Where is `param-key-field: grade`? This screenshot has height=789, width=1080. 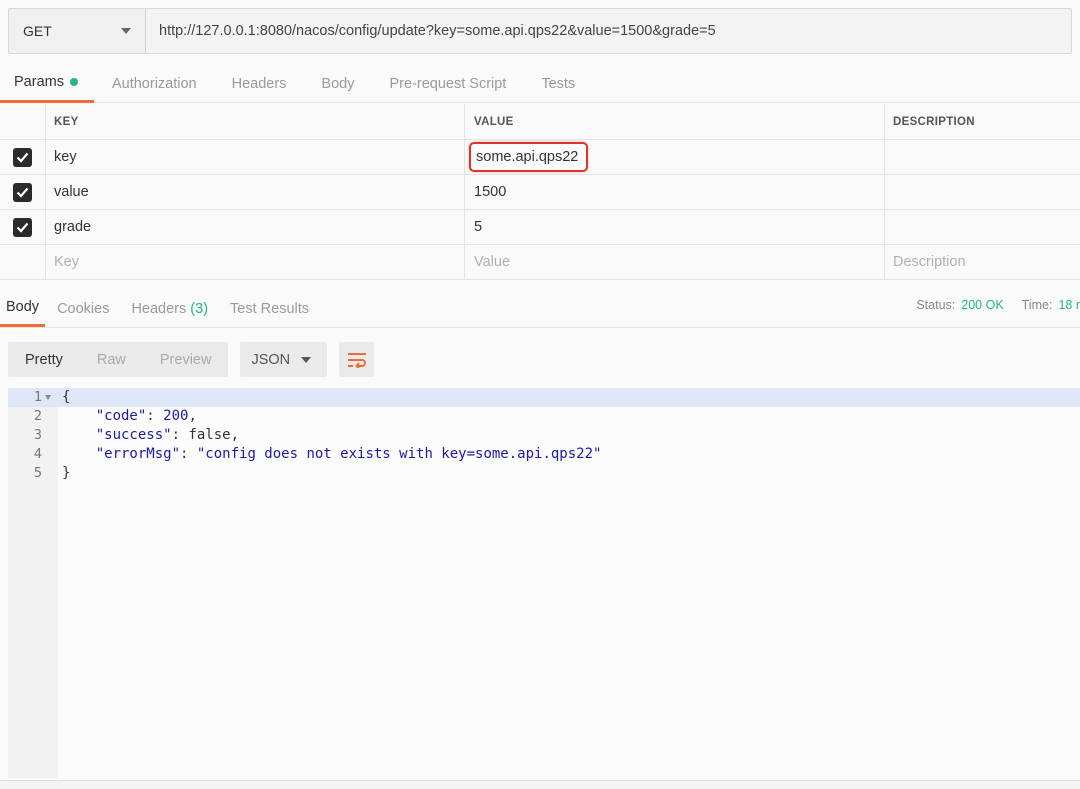 param-key-field: grade is located at coordinates (255, 227).